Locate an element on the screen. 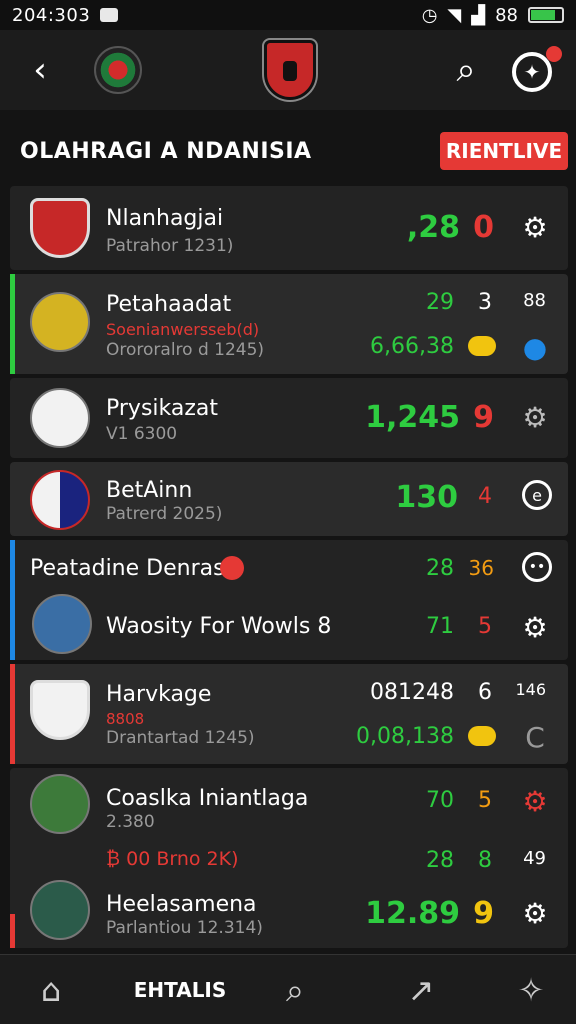 The image size is (576, 1024). score-value: 12.89 is located at coordinates (412, 913).